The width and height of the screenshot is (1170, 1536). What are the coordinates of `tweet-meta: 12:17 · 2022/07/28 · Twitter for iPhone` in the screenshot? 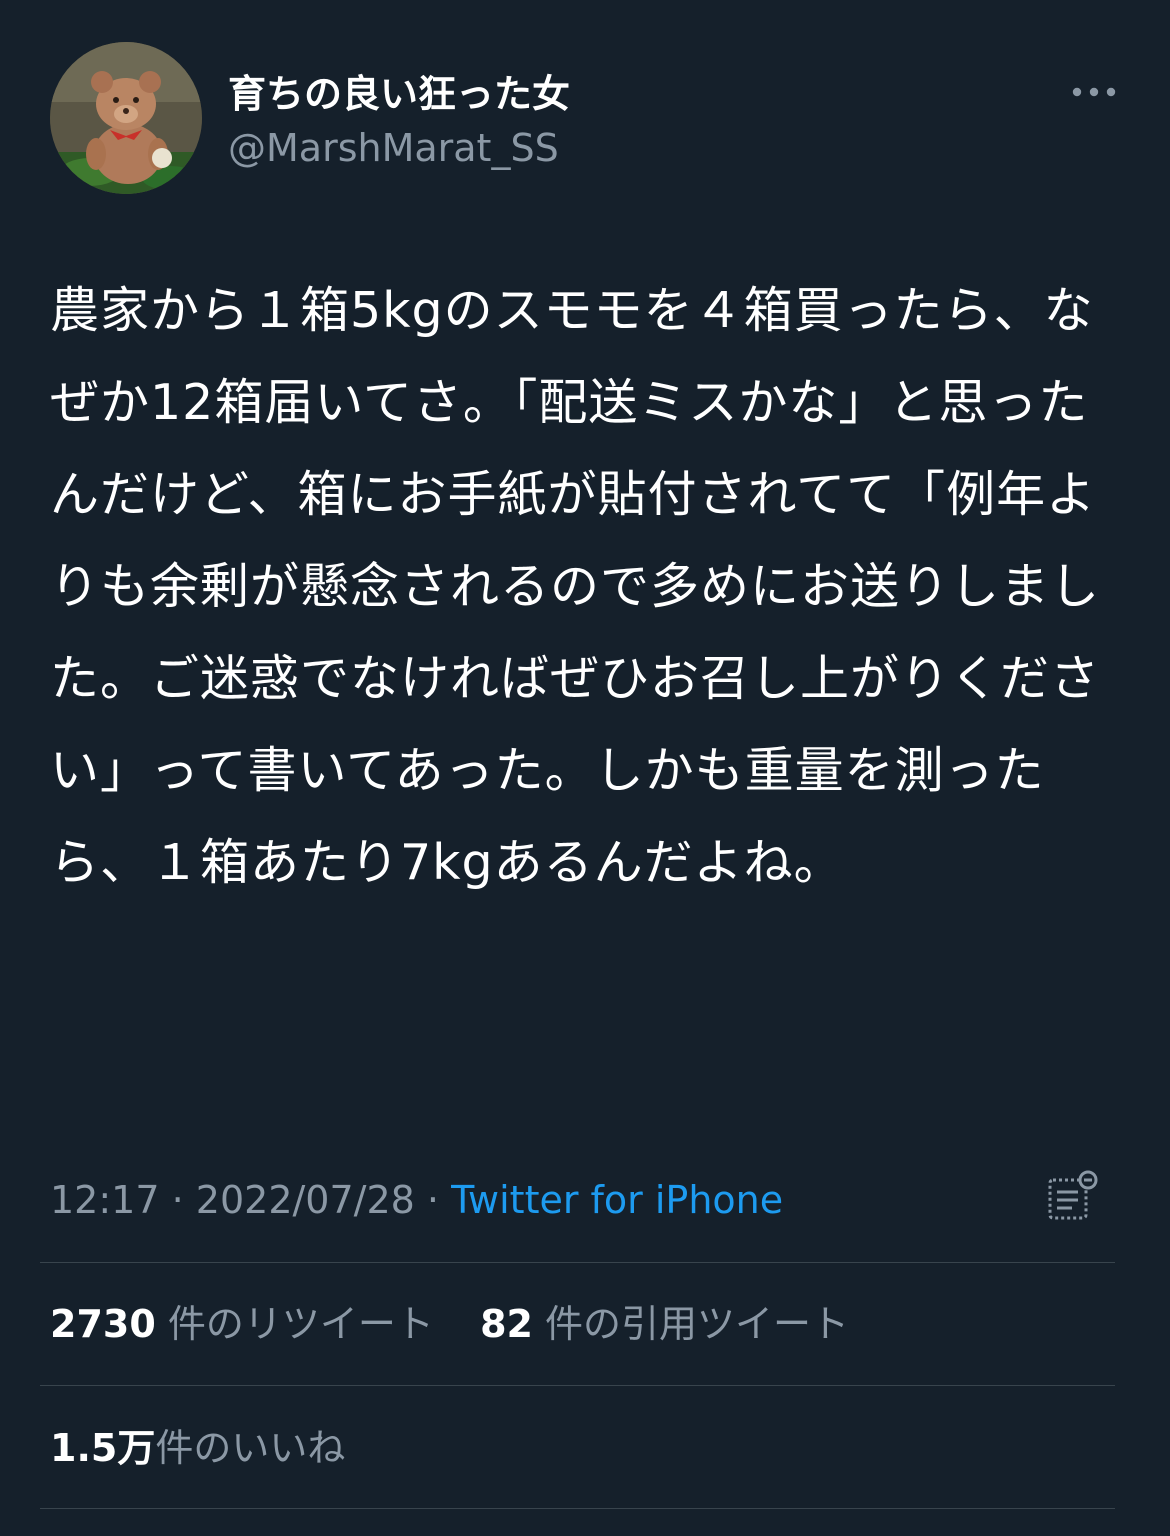 It's located at (416, 1200).